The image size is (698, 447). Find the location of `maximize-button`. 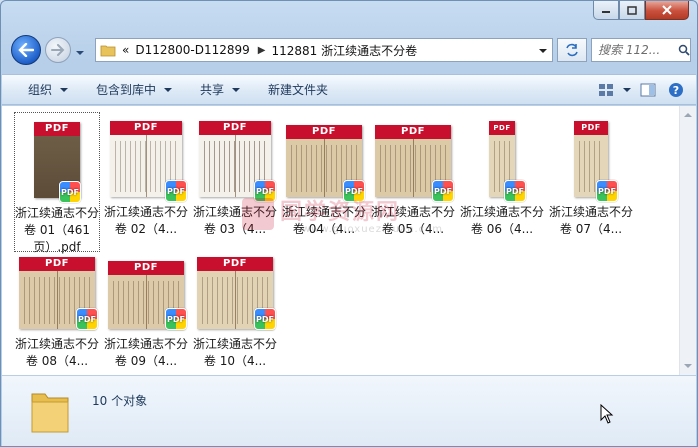

maximize-button is located at coordinates (632, 10).